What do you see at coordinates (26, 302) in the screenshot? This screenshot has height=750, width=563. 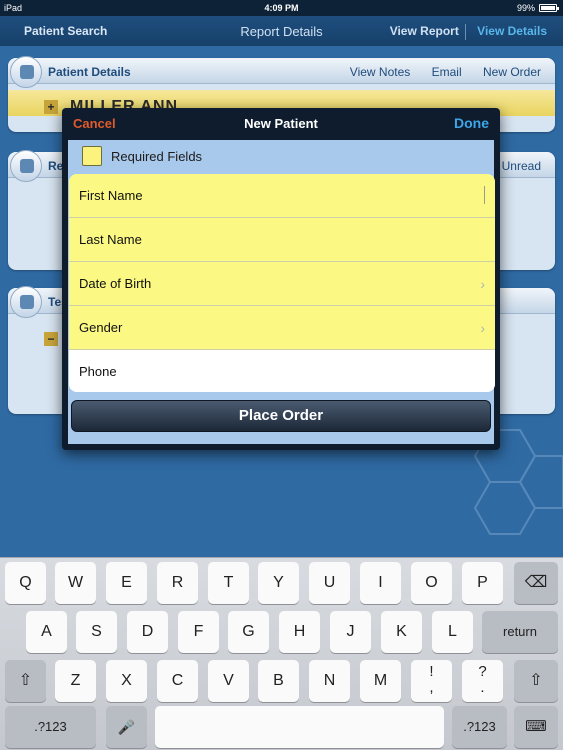 I see `chart-icon` at bounding box center [26, 302].